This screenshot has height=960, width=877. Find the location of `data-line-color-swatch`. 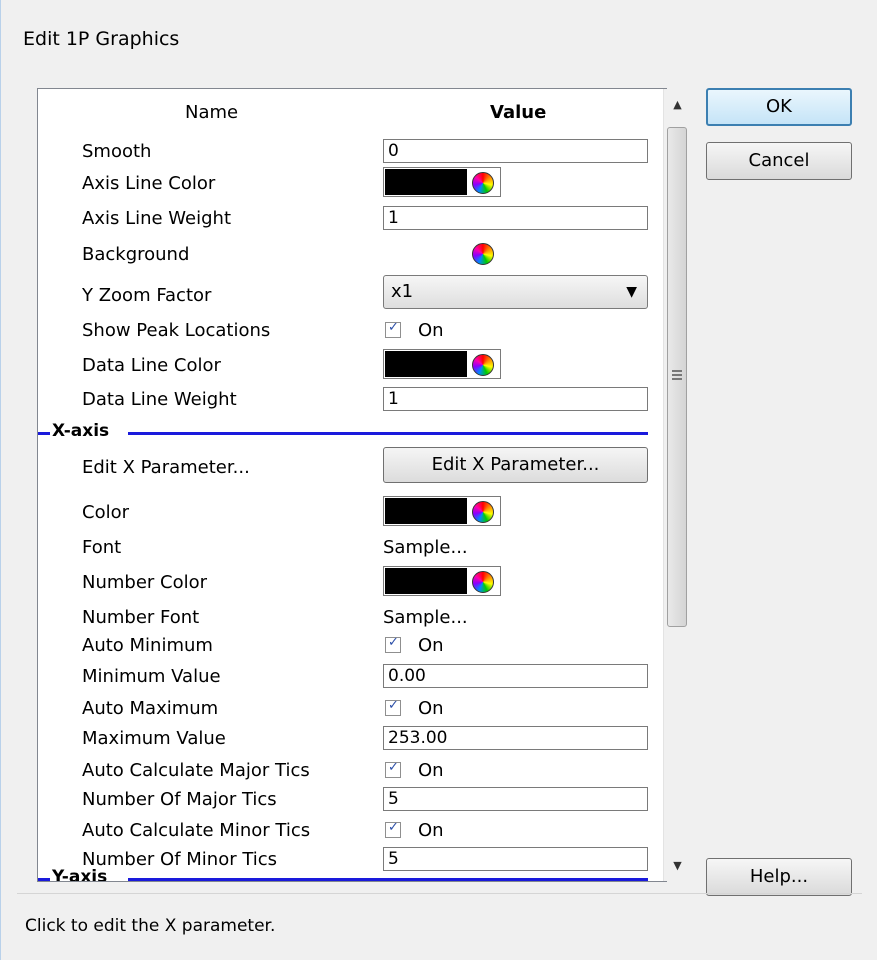

data-line-color-swatch is located at coordinates (442, 364).